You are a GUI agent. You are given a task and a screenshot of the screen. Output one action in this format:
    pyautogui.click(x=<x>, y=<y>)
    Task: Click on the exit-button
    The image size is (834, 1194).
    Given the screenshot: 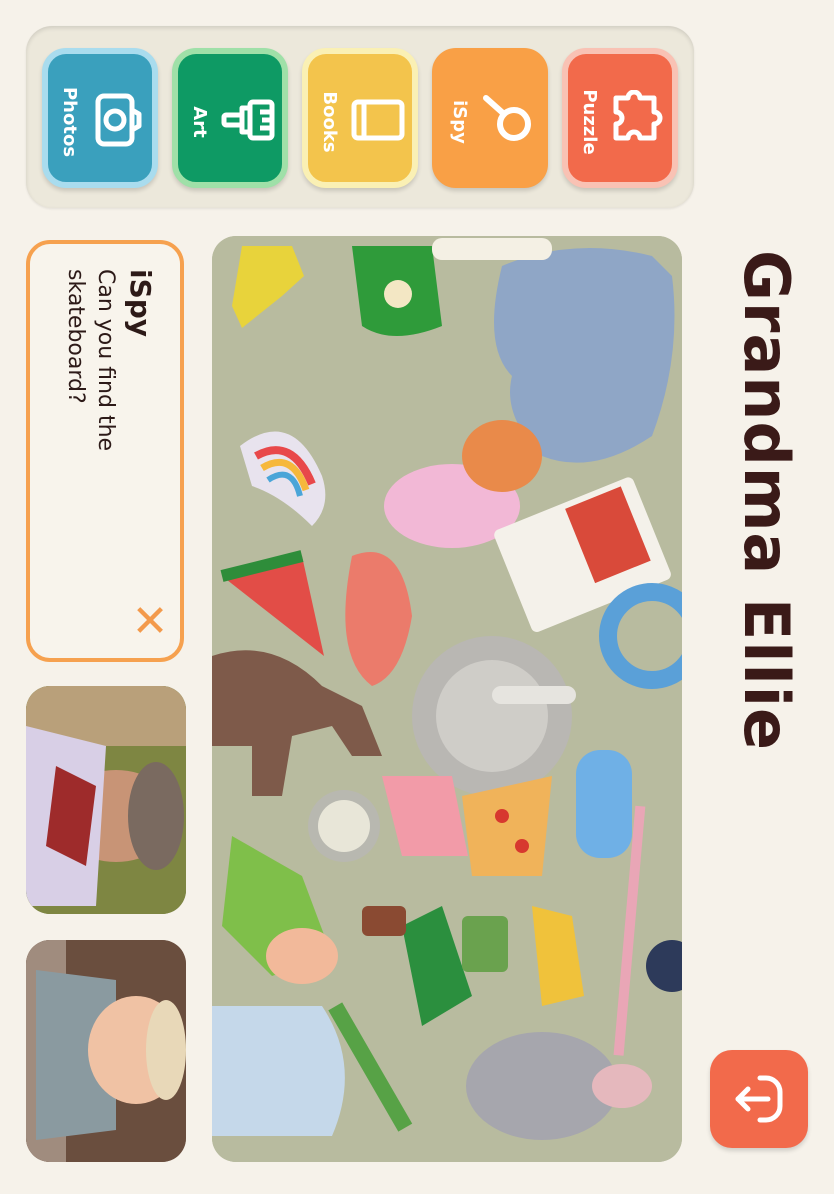 What is the action you would take?
    pyautogui.click(x=759, y=1099)
    